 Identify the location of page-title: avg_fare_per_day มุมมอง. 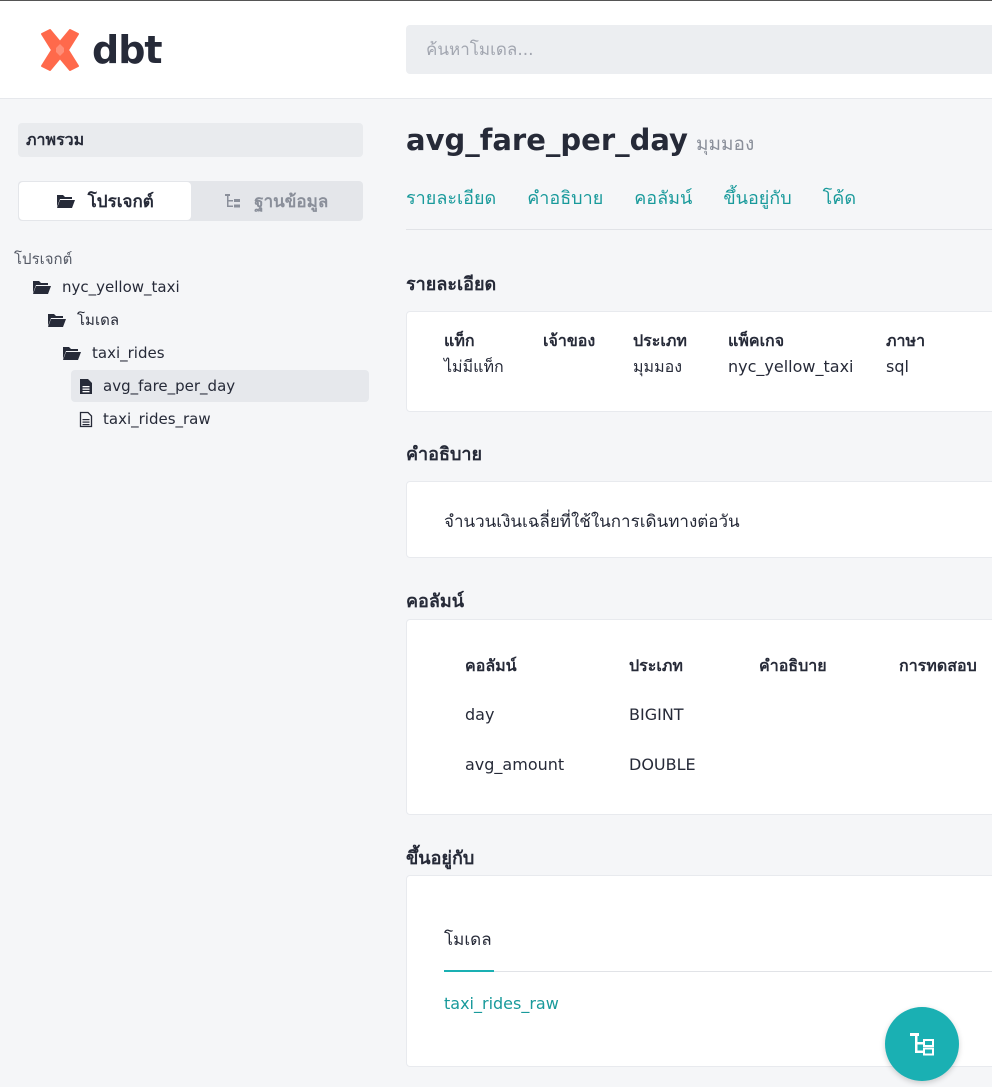
(580, 141).